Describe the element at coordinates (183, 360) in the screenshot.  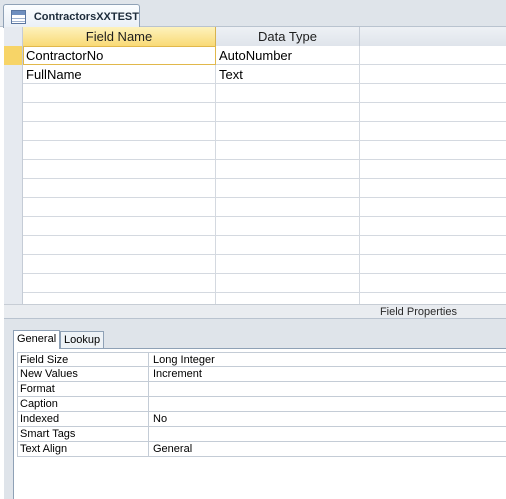
I see `property-value: Long Integer` at that location.